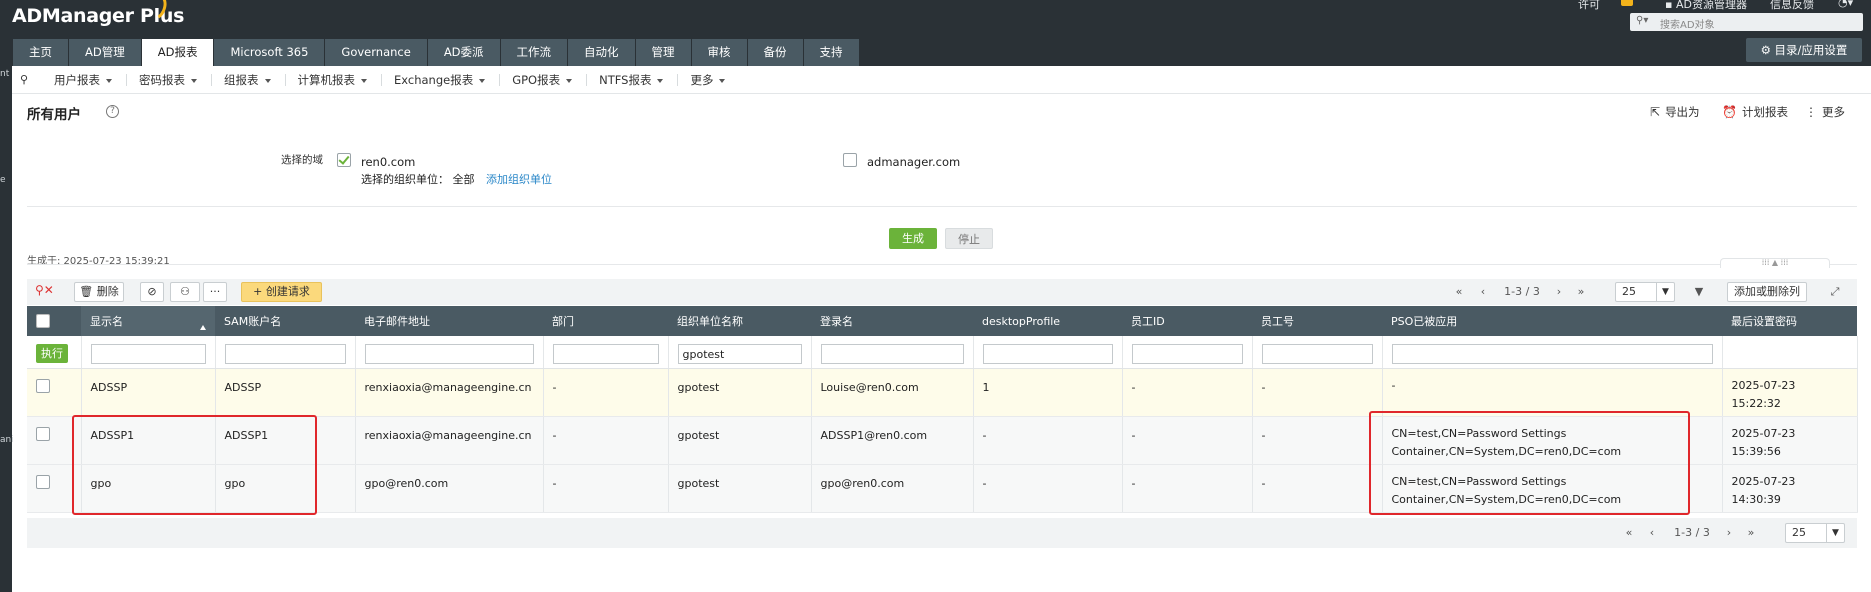  Describe the element at coordinates (215, 292) in the screenshot. I see `more-toolbar-button: ···` at that location.